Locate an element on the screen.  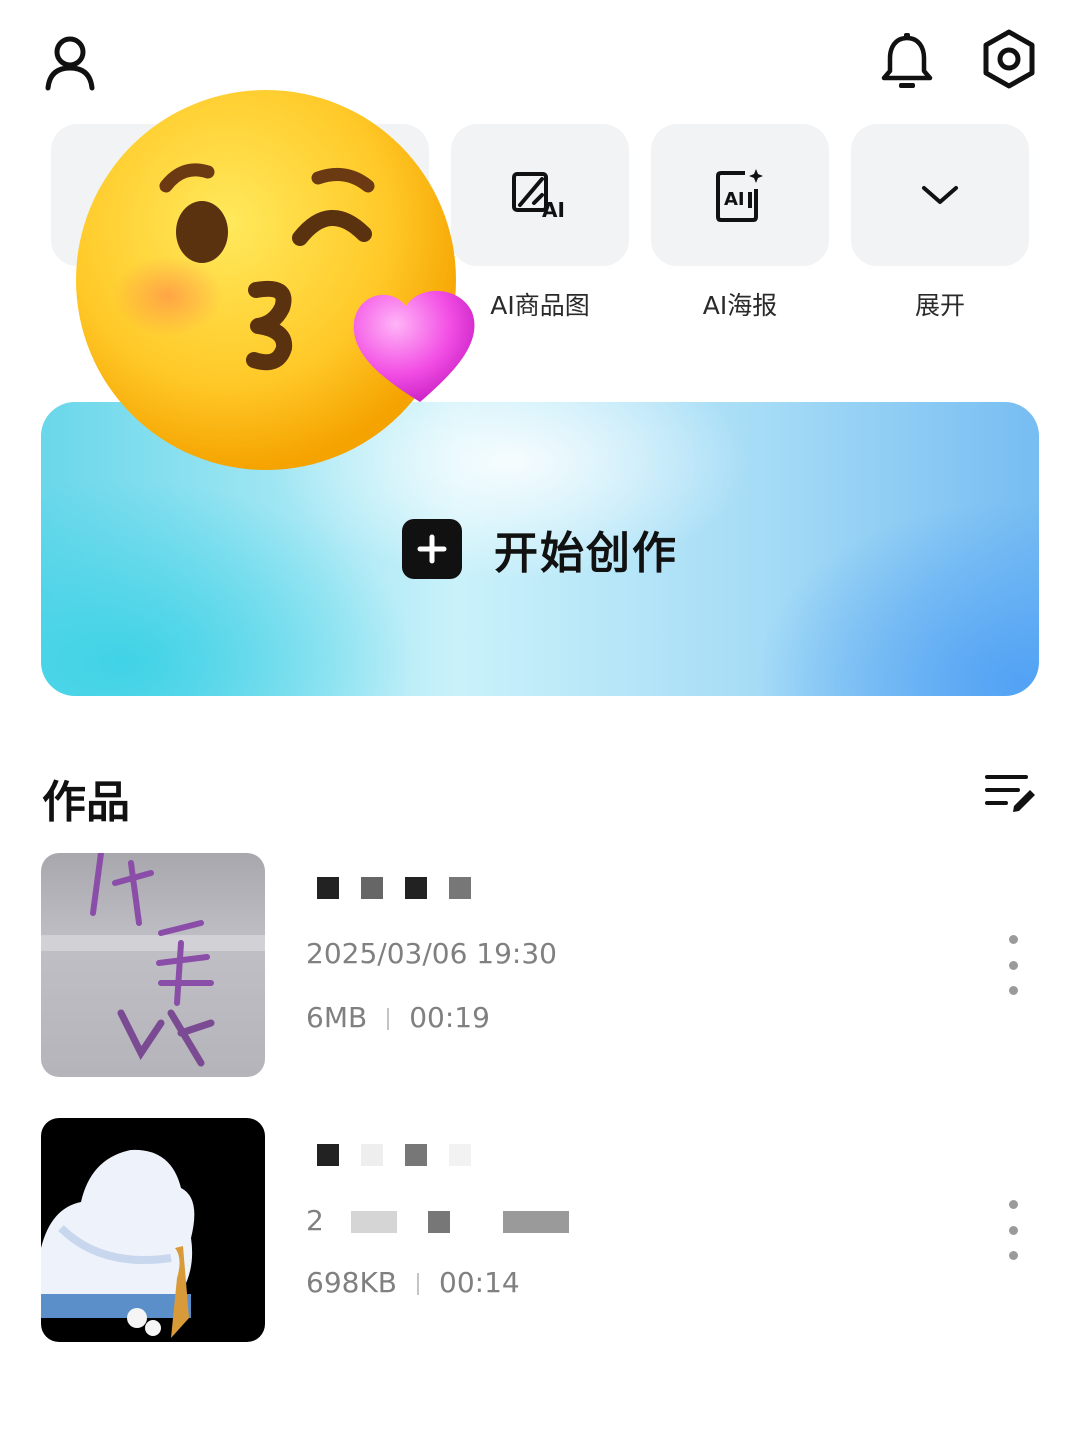
work-item: 2 698KB 00:14 is located at coordinates (540, 1230).